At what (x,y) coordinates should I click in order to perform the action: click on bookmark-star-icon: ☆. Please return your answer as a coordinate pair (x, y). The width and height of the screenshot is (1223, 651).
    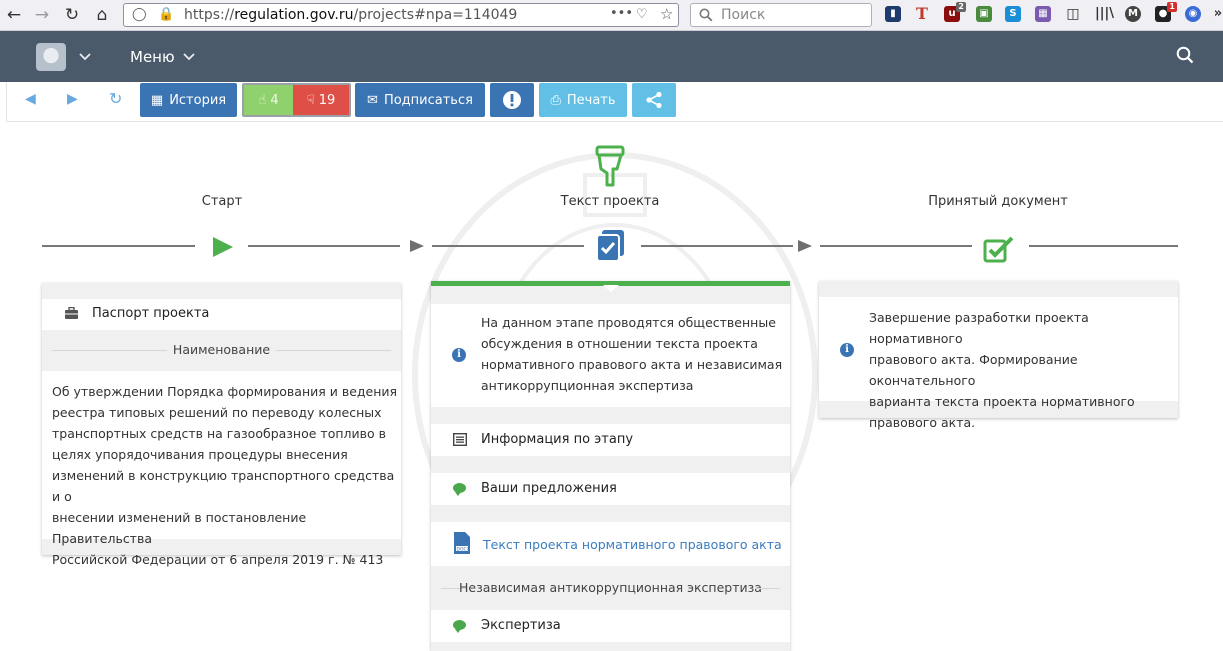
    Looking at the image, I should click on (666, 14).